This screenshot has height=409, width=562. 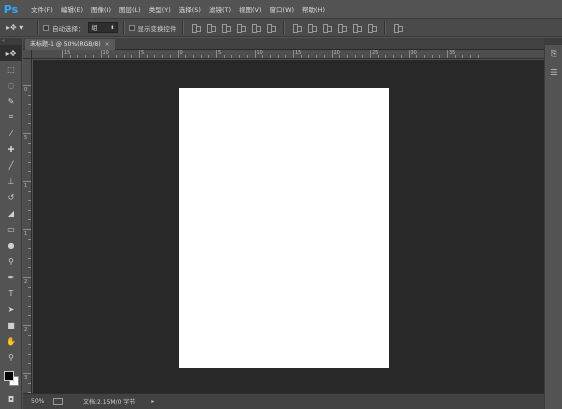 I want to click on auto-select-value: 组, so click(x=94, y=28).